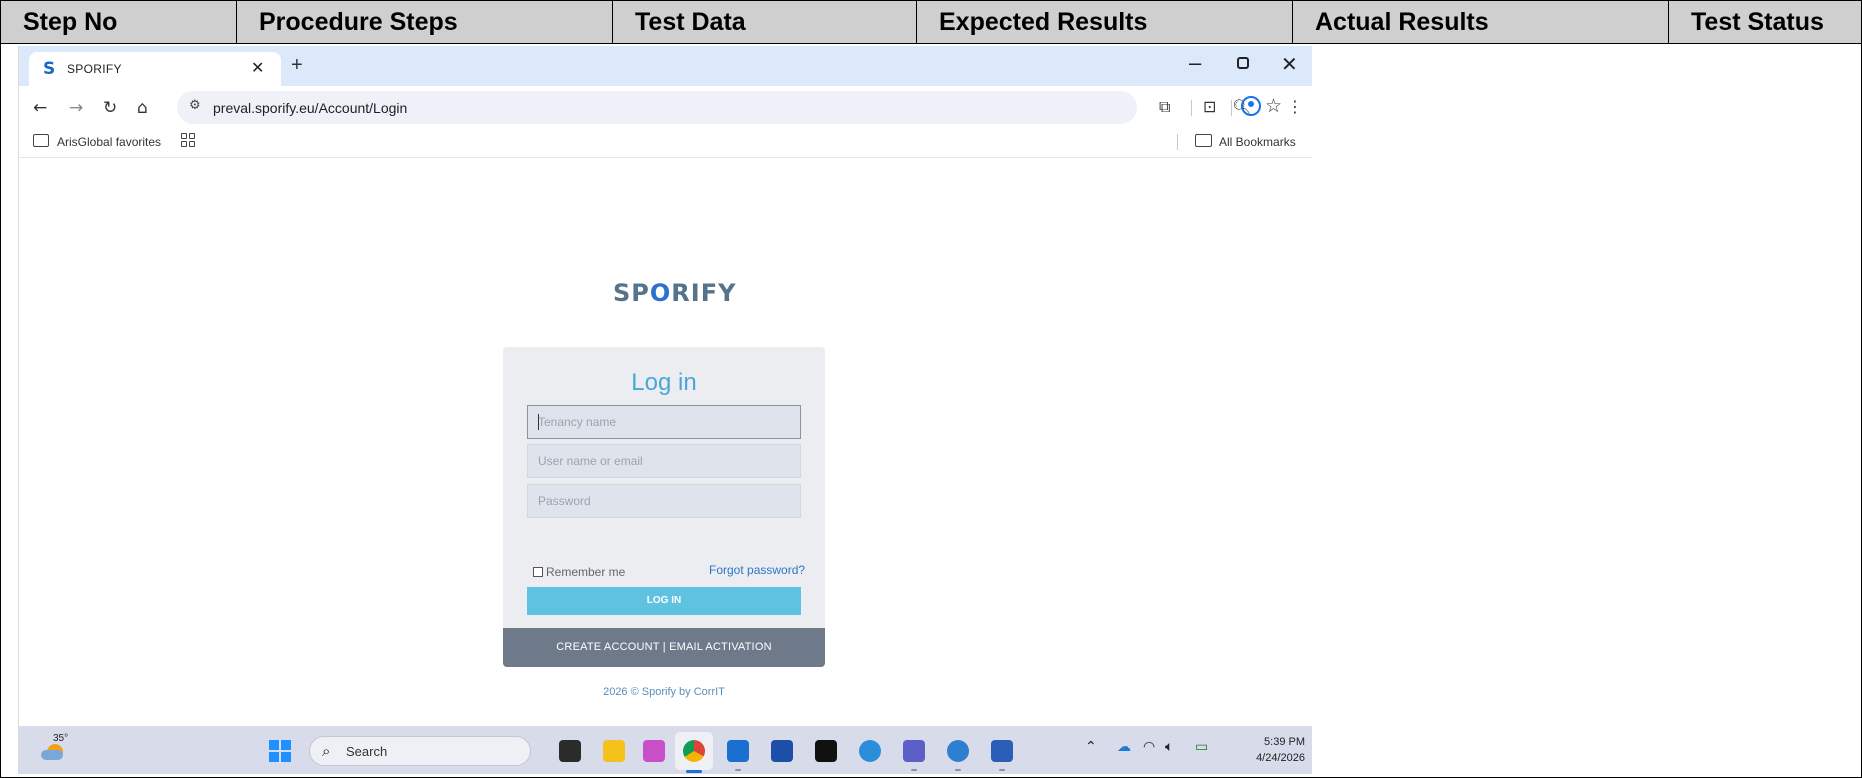 The width and height of the screenshot is (1862, 778). Describe the element at coordinates (1257, 142) in the screenshot. I see `all-bookmarks: All Bookmarks` at that location.